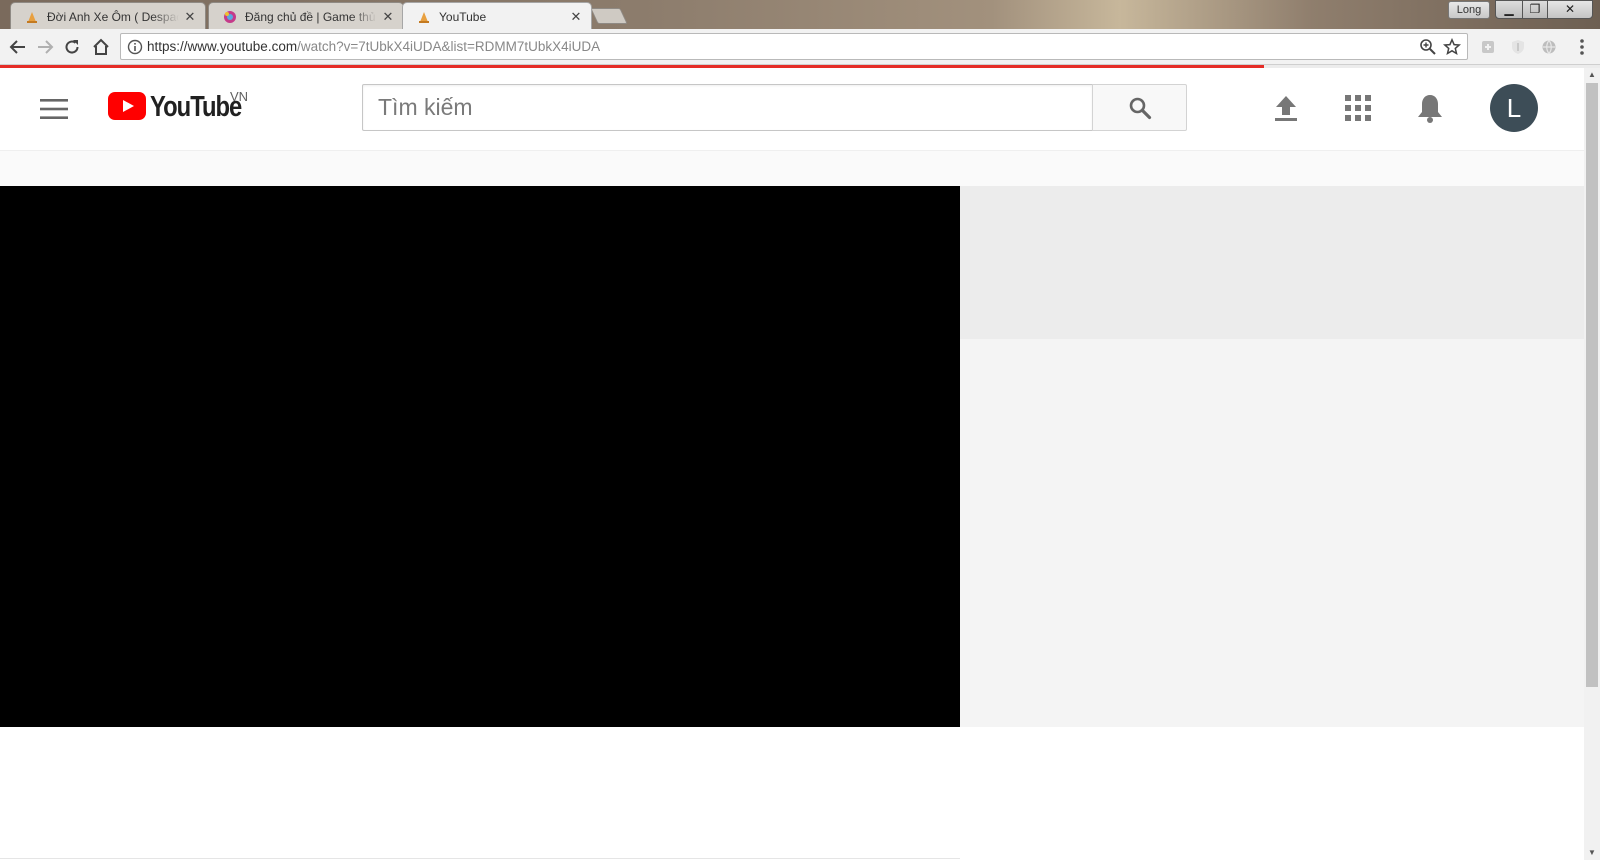 The image size is (1600, 860). What do you see at coordinates (196, 107) in the screenshot?
I see `youtube-wordmark: YouTube` at bounding box center [196, 107].